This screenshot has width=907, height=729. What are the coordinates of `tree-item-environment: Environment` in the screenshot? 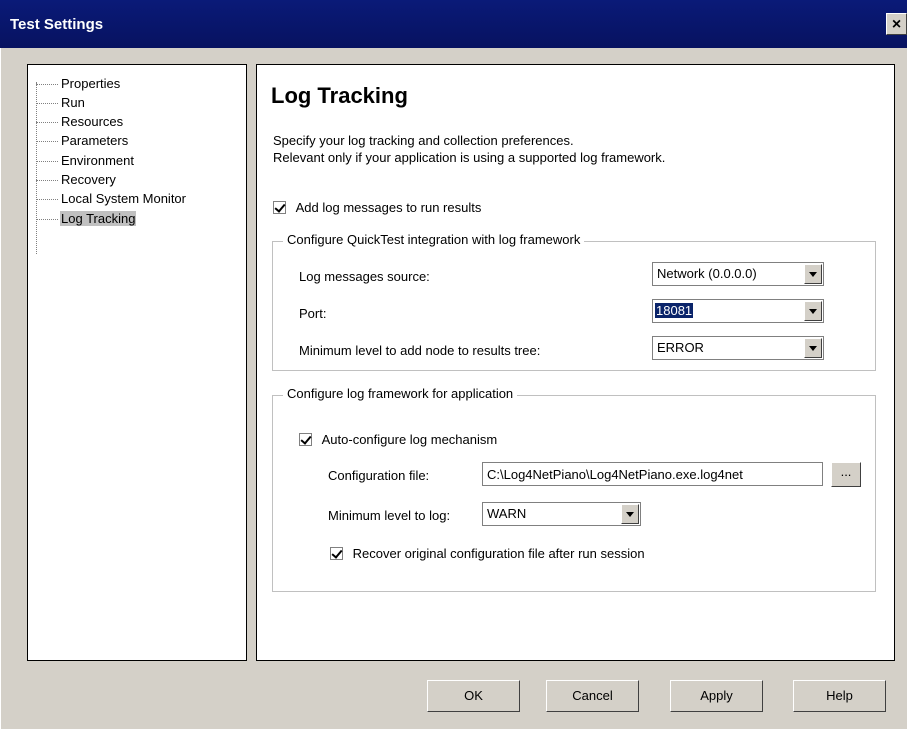 It's located at (85, 161).